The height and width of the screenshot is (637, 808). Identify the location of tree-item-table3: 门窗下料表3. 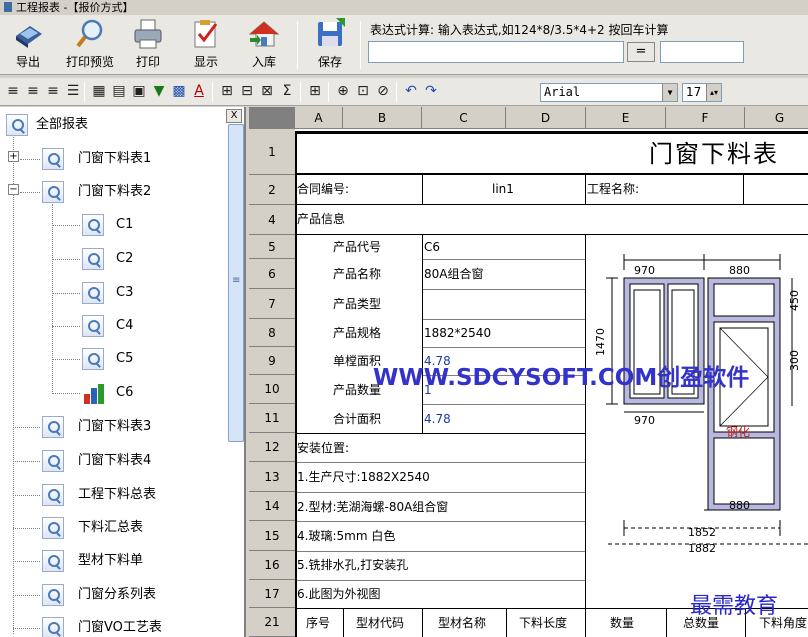
(96, 427).